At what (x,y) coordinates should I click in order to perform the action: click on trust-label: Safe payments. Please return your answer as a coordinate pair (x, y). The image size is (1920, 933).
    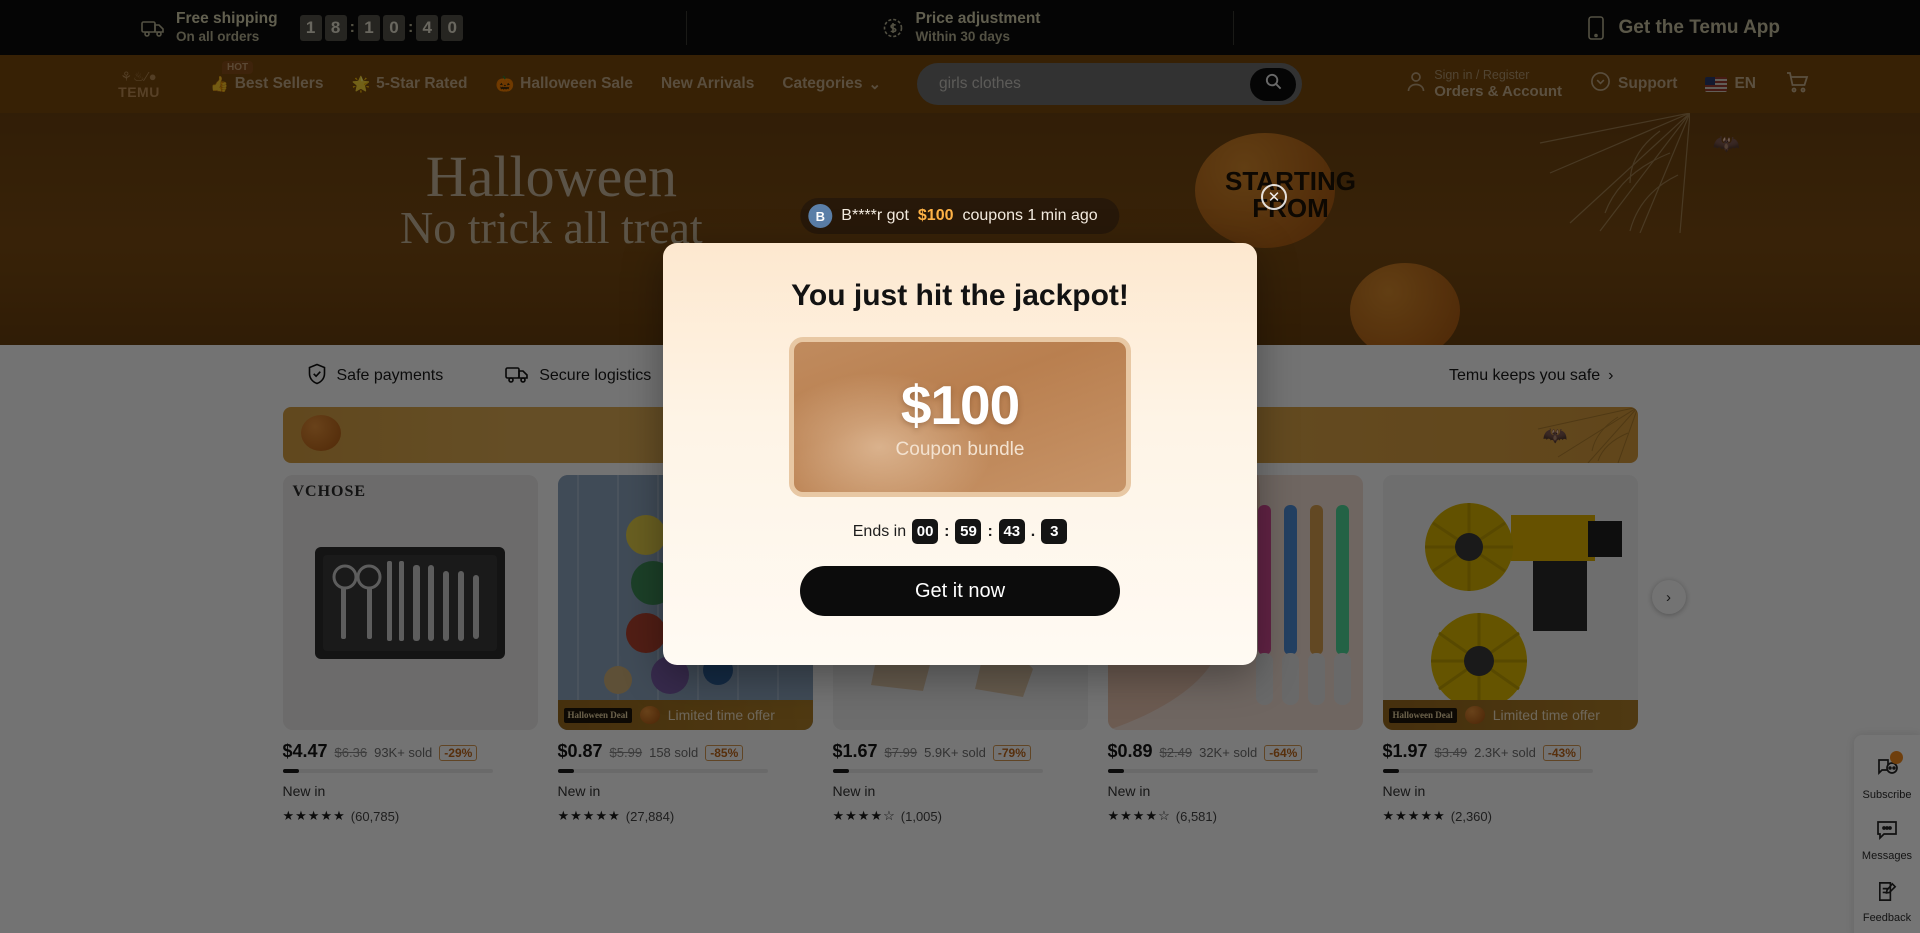
    Looking at the image, I should click on (390, 375).